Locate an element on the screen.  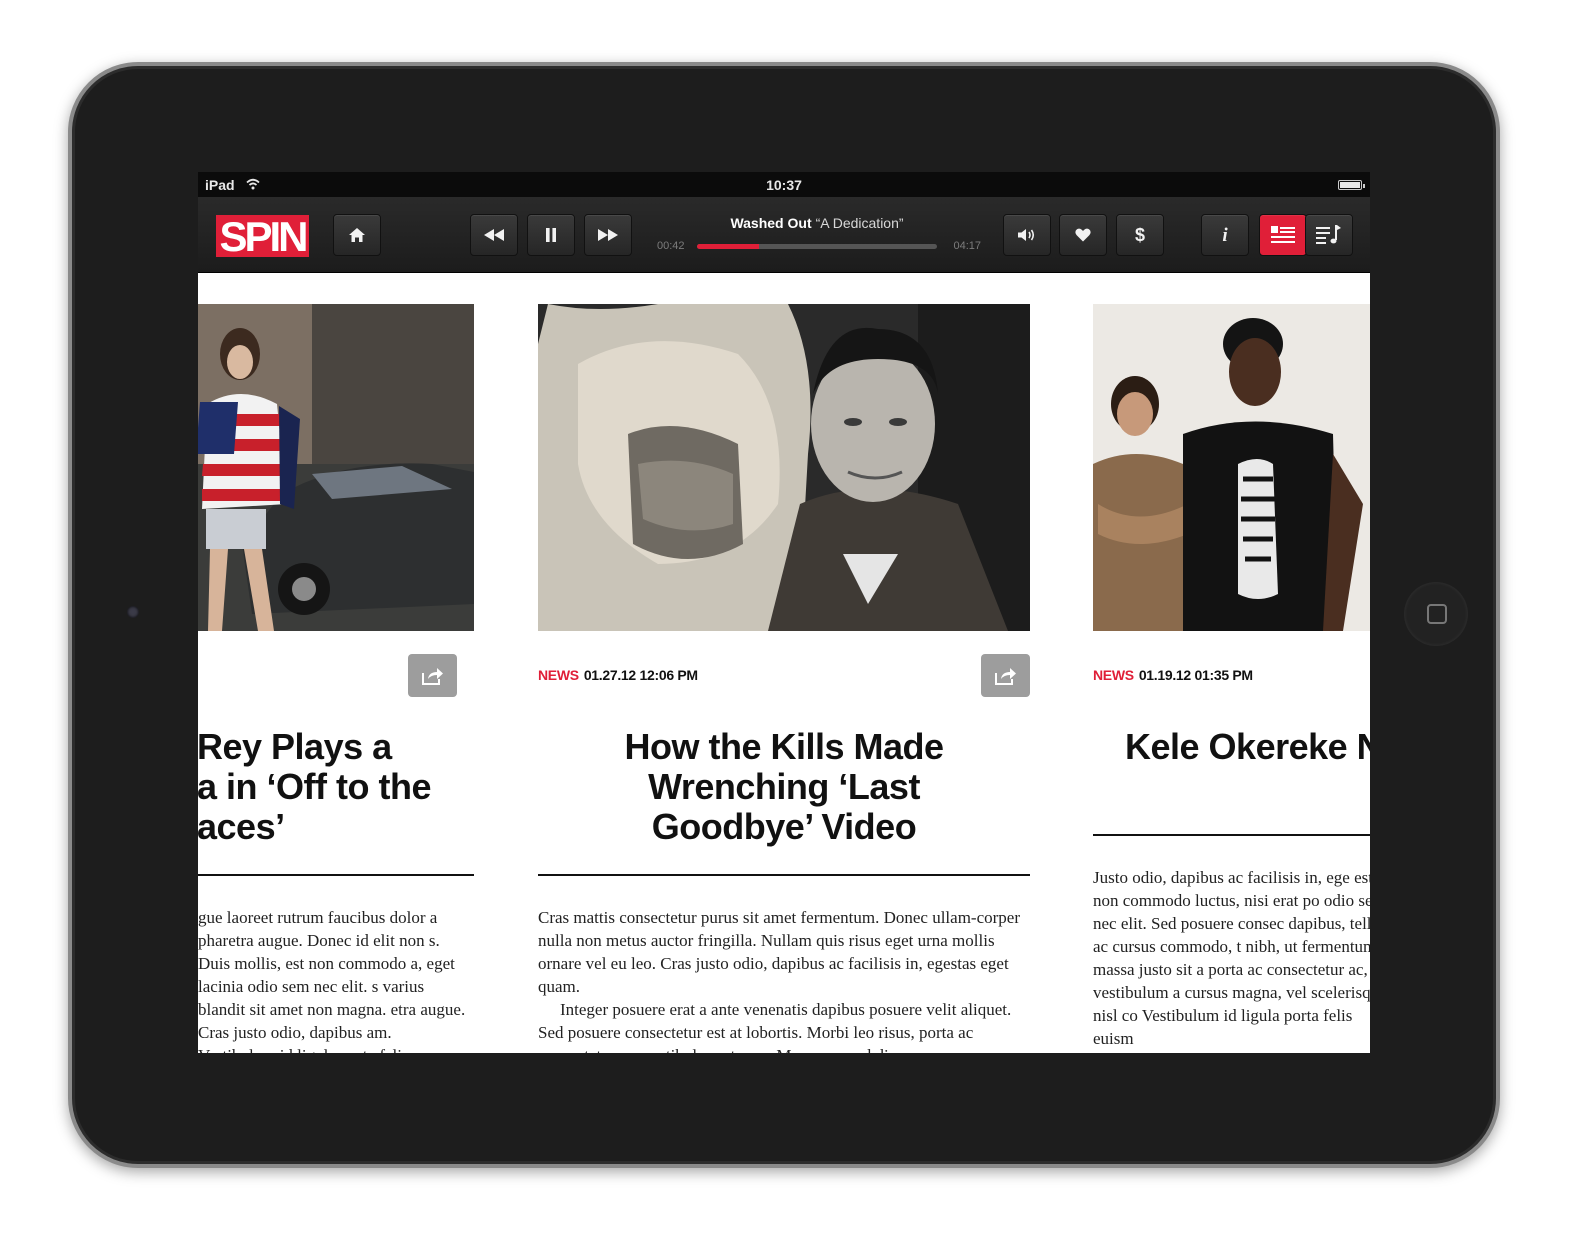
home-button-glyph is located at coordinates (1437, 614).